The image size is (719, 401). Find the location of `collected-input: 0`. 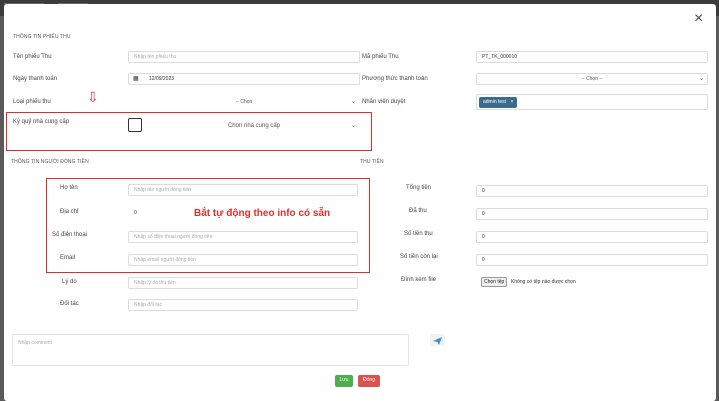

collected-input: 0 is located at coordinates (592, 214).